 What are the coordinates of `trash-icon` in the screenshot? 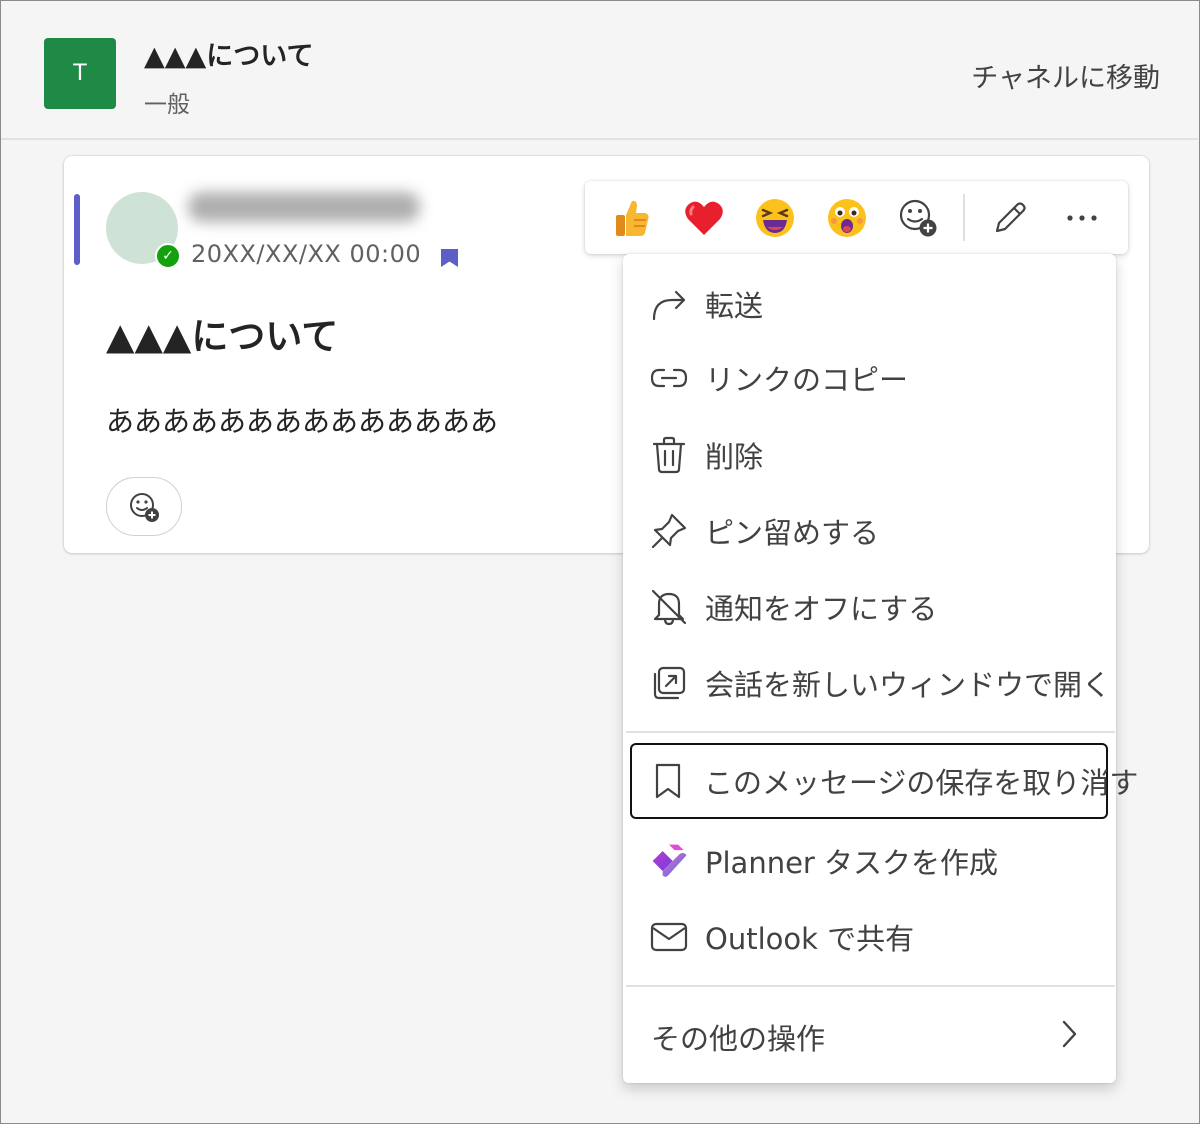 It's located at (669, 455).